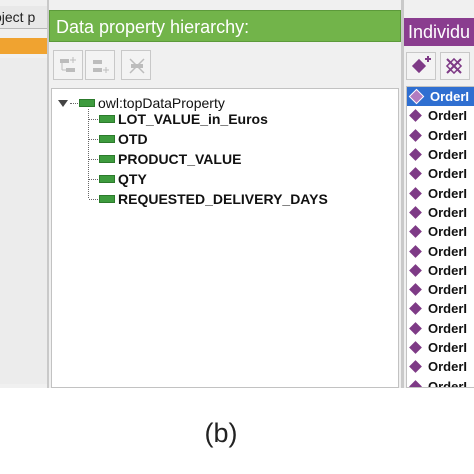 The width and height of the screenshot is (474, 474). I want to click on object-property-tree, so click(24, 221).